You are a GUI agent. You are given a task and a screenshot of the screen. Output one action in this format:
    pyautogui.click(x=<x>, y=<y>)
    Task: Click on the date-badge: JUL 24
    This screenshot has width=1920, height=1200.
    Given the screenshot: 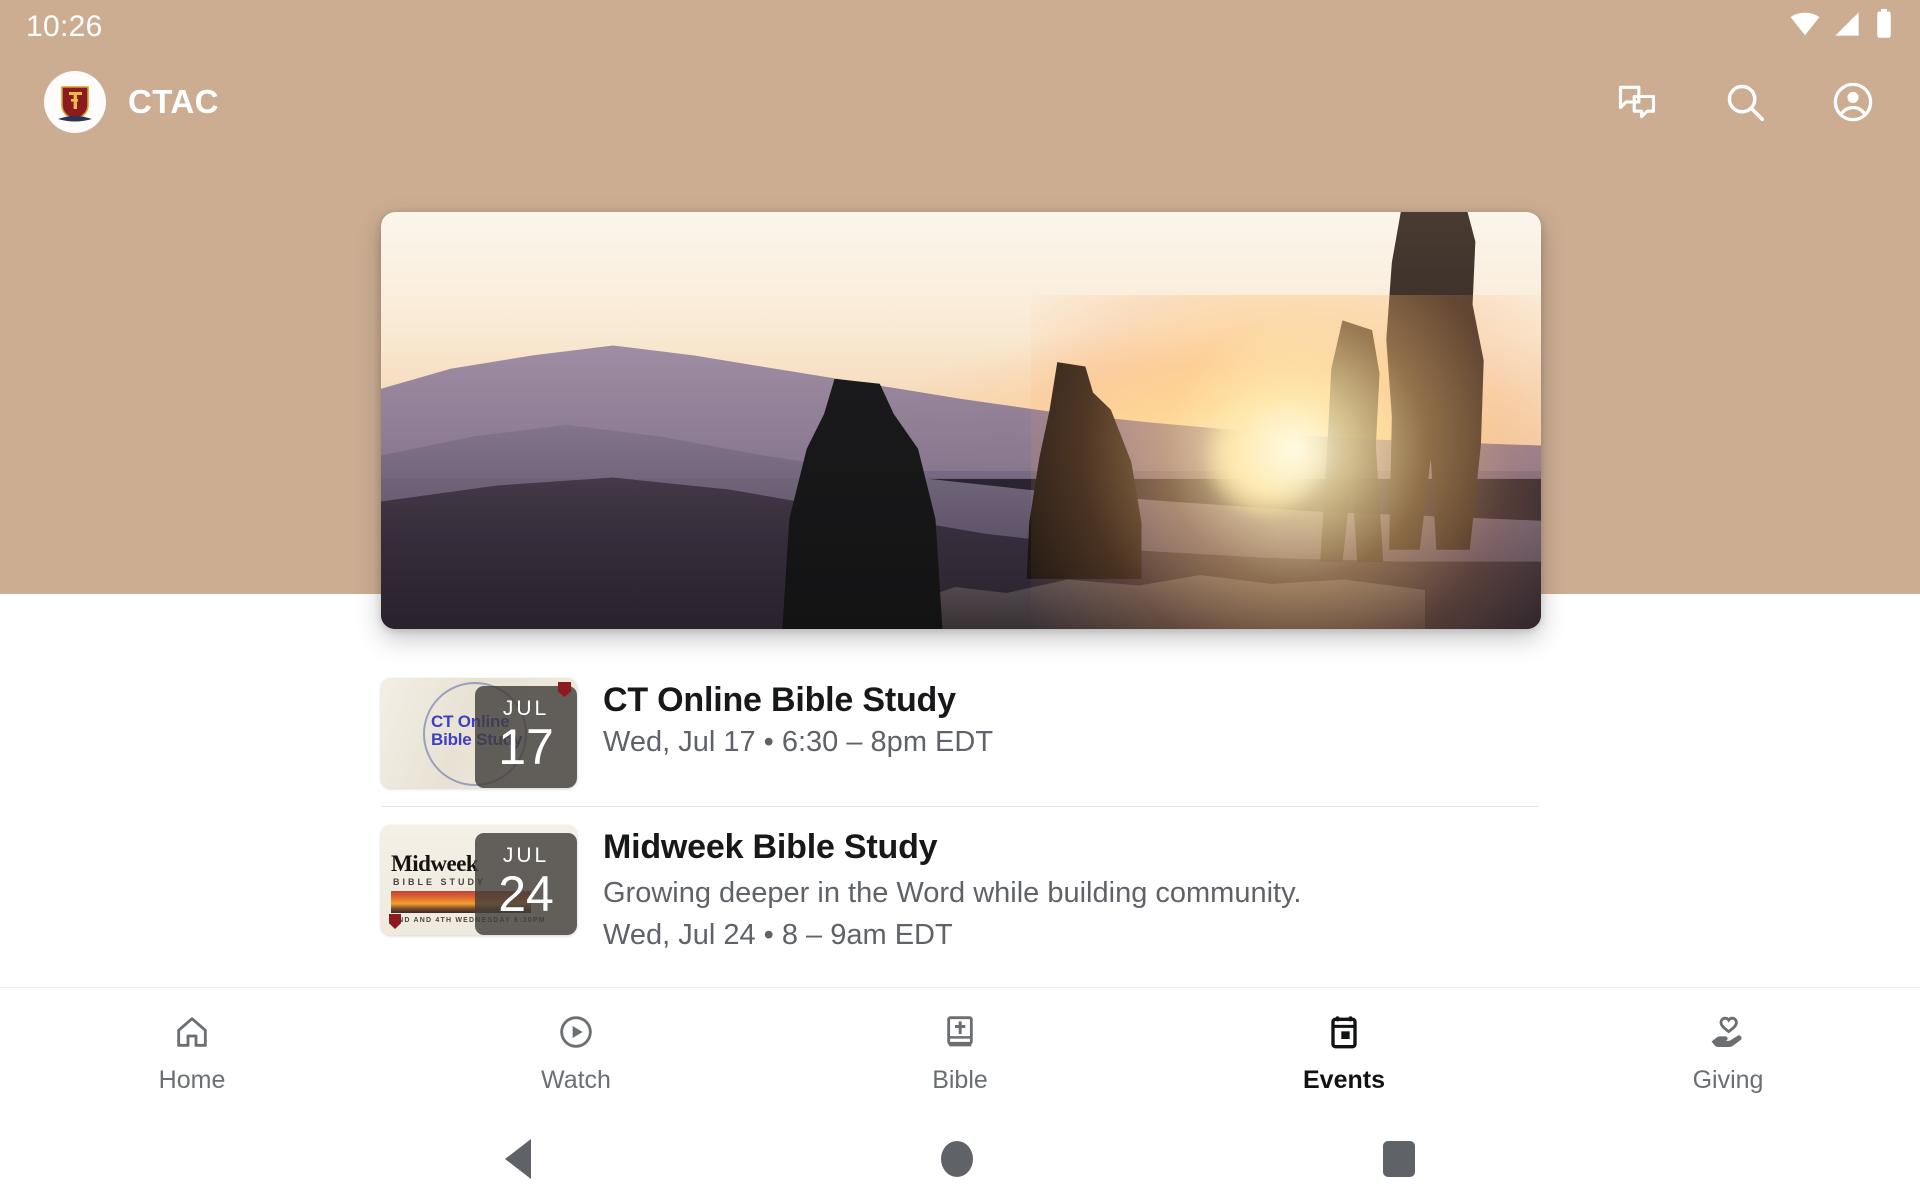 What is the action you would take?
    pyautogui.click(x=526, y=884)
    